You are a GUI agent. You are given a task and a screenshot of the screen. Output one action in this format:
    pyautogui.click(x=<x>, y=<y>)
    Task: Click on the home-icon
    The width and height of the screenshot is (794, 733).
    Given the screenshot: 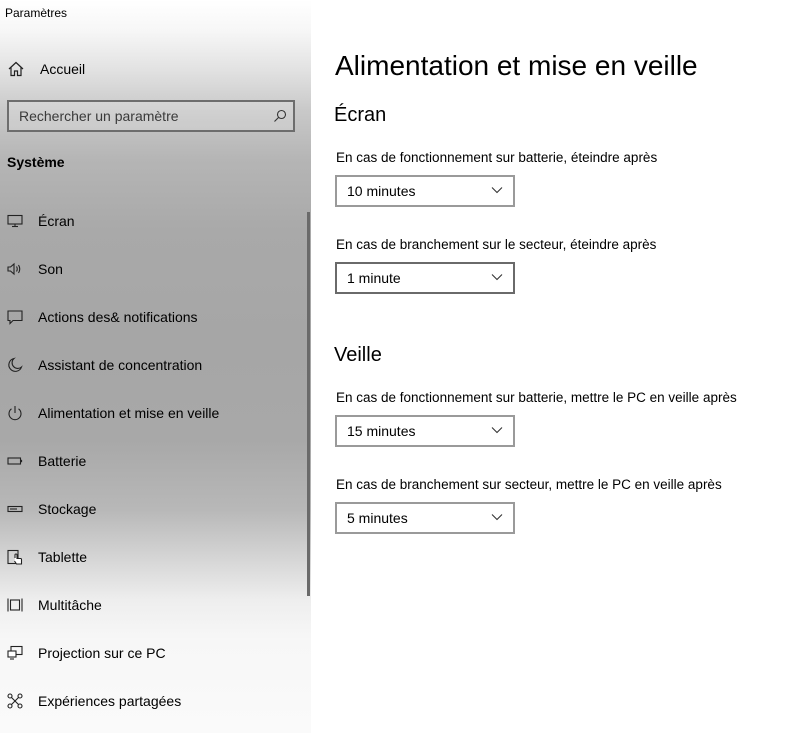 What is the action you would take?
    pyautogui.click(x=16, y=69)
    